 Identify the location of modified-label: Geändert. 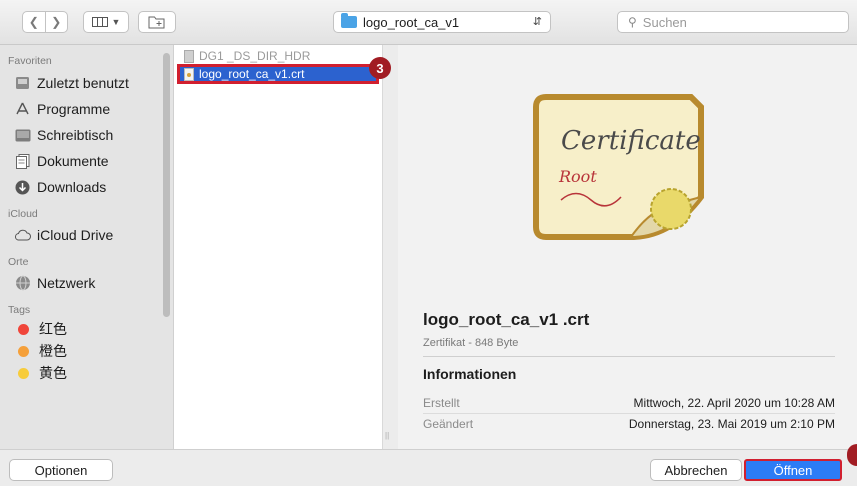
(448, 424).